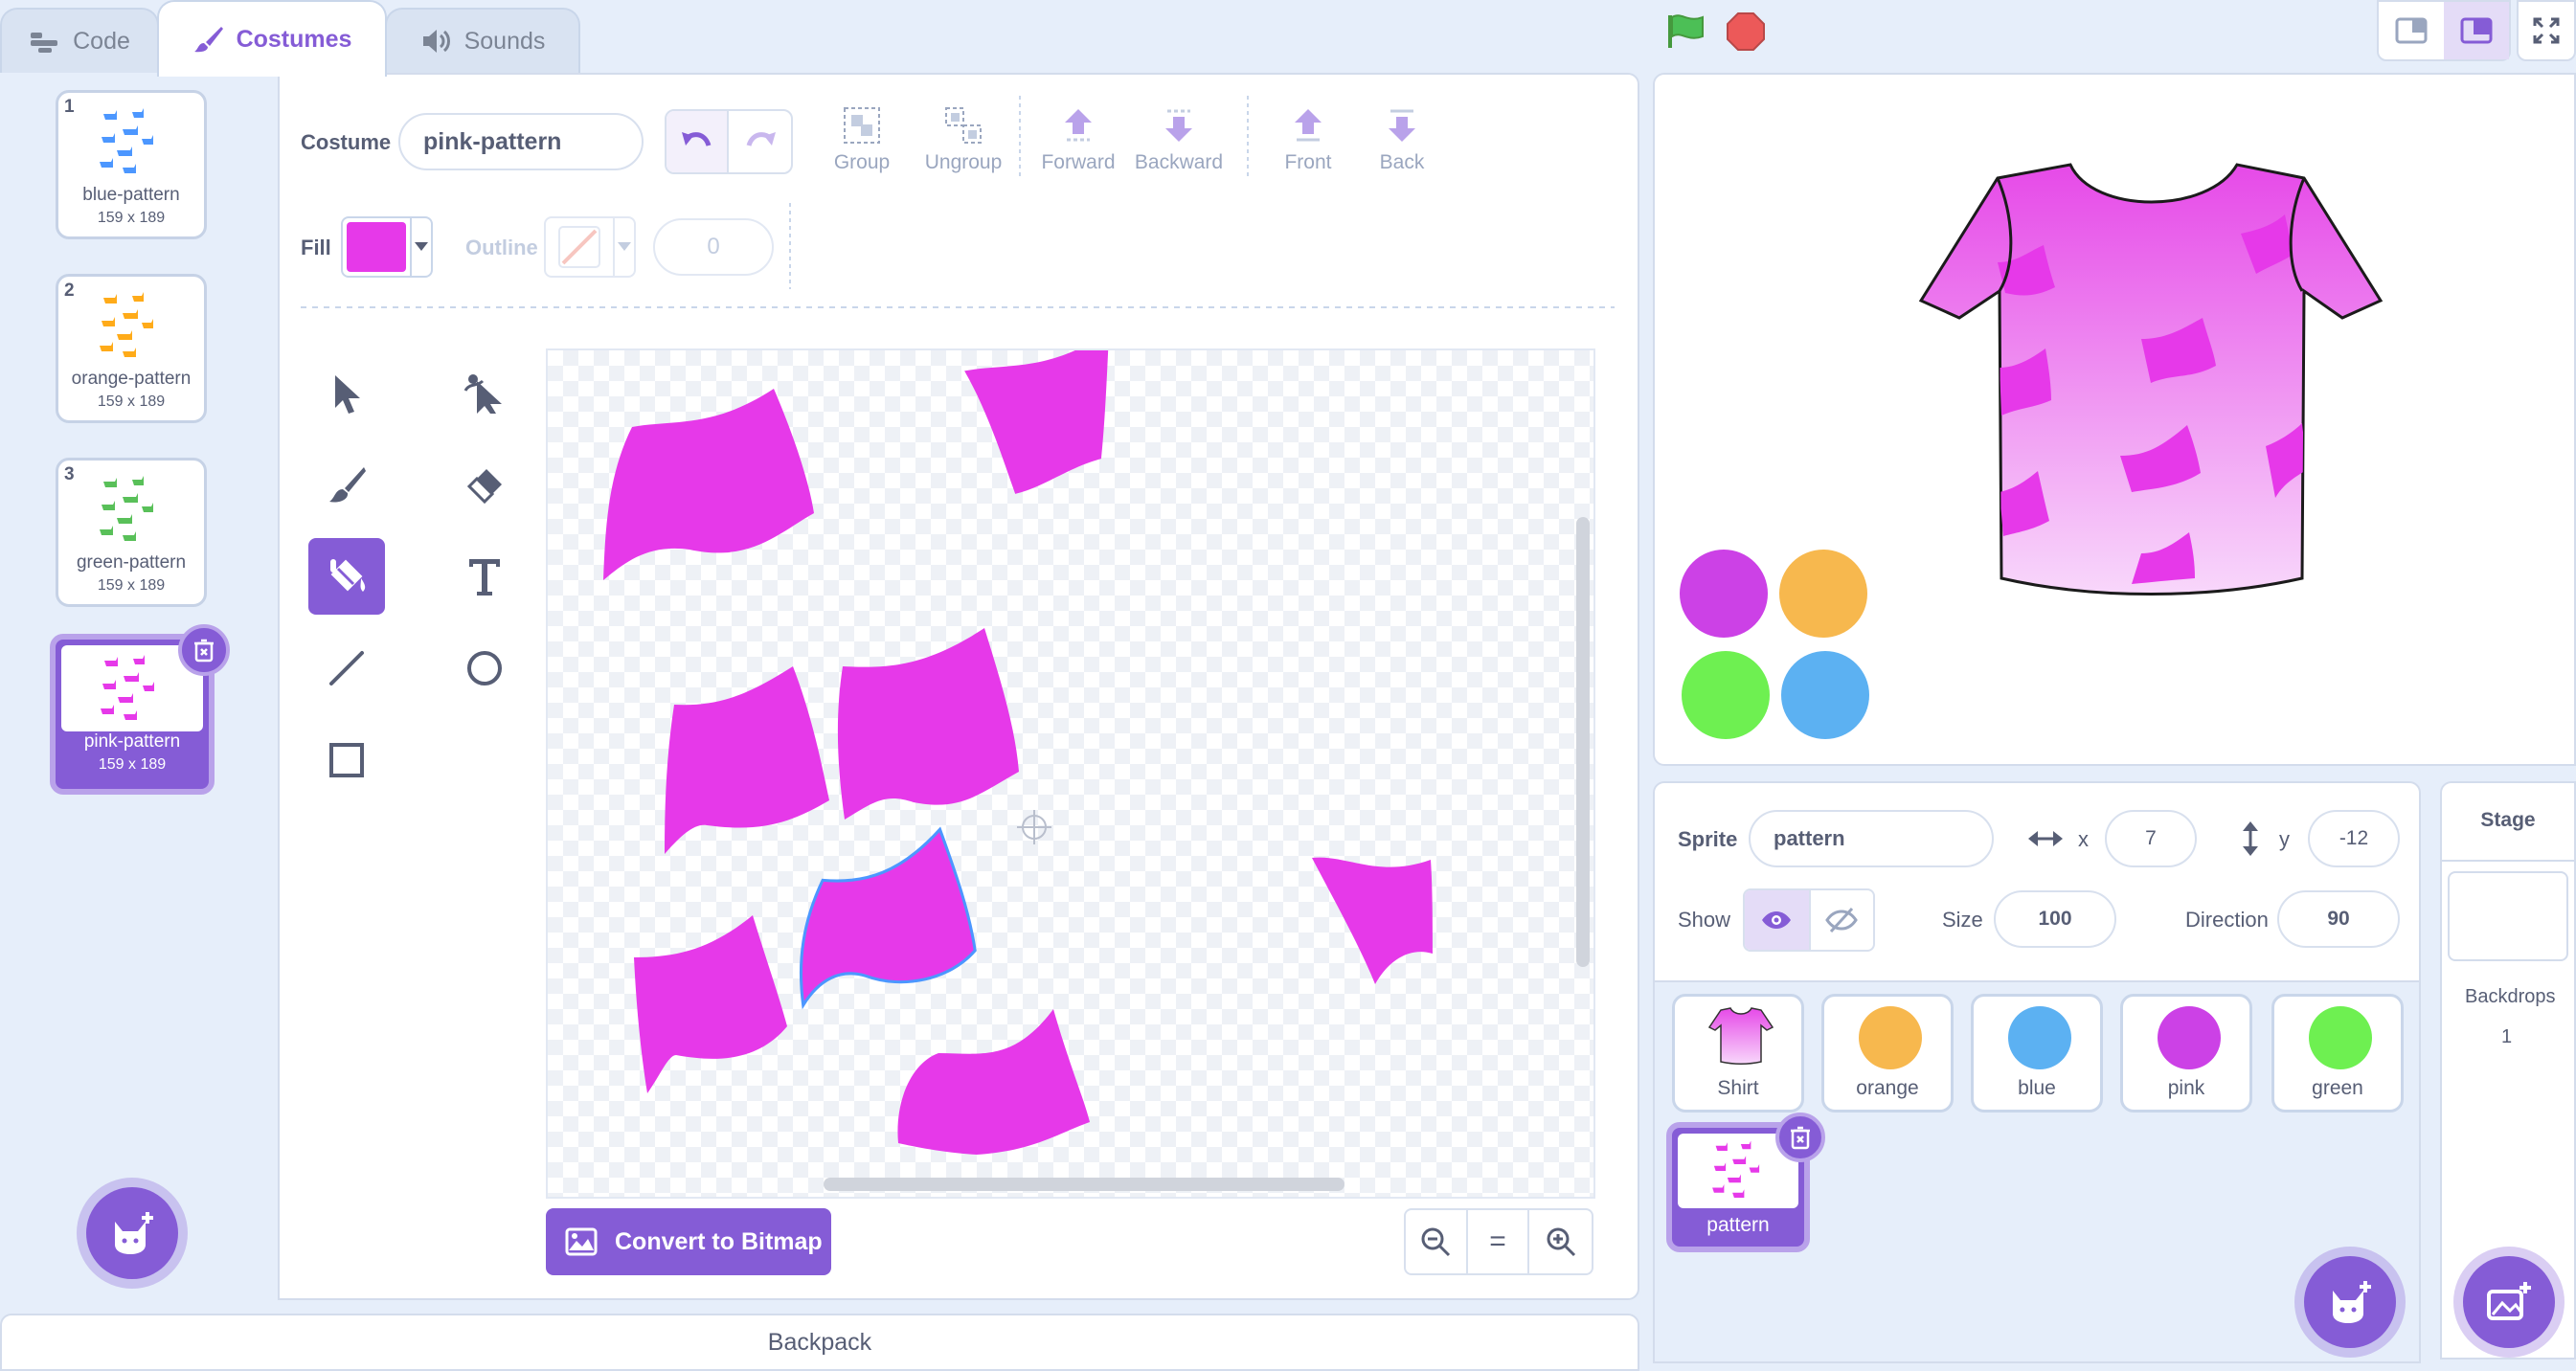 This screenshot has width=2576, height=1371. I want to click on stop-icon, so click(1746, 32).